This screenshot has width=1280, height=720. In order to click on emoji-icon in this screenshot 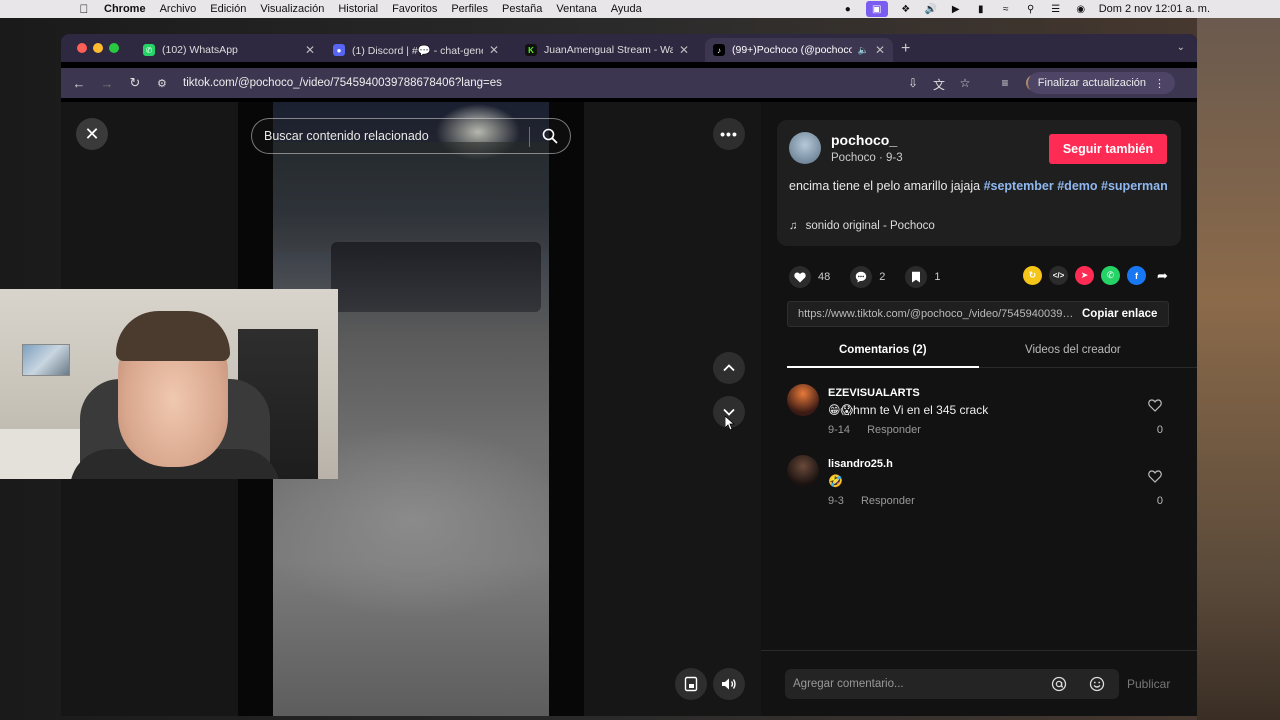, I will do `click(1097, 684)`.